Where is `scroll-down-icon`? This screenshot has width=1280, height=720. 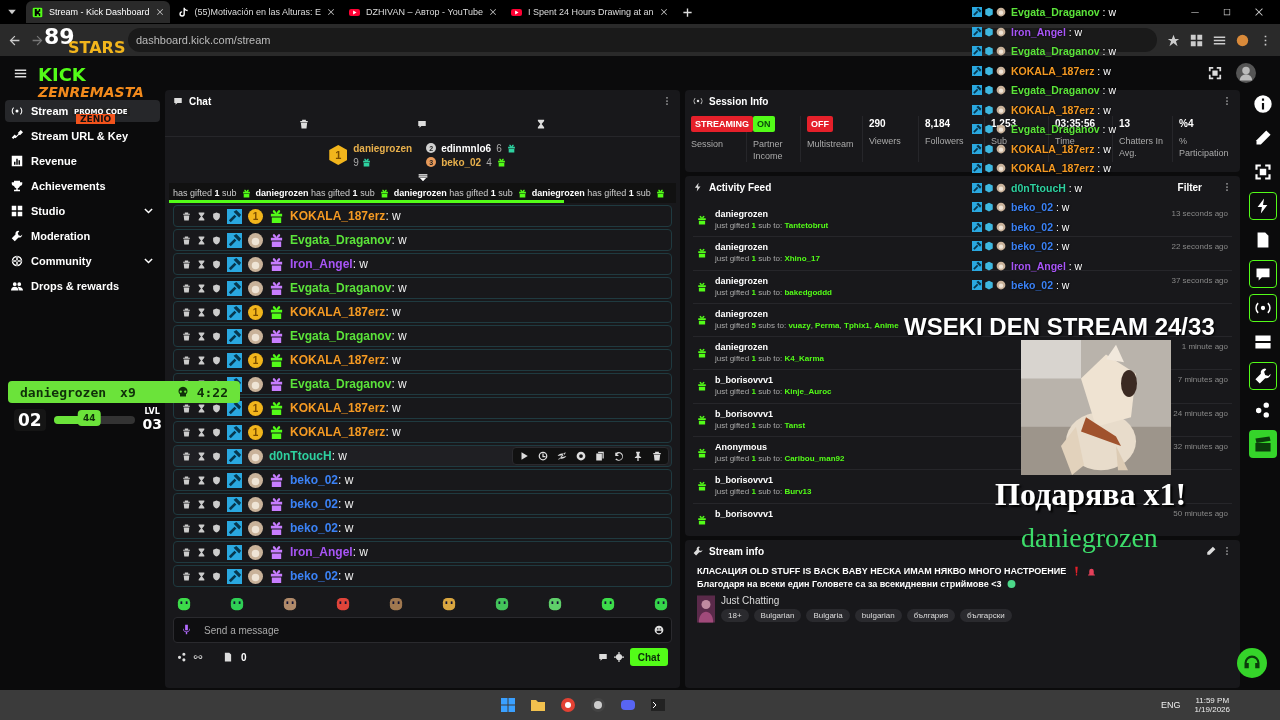 scroll-down-icon is located at coordinates (422, 178).